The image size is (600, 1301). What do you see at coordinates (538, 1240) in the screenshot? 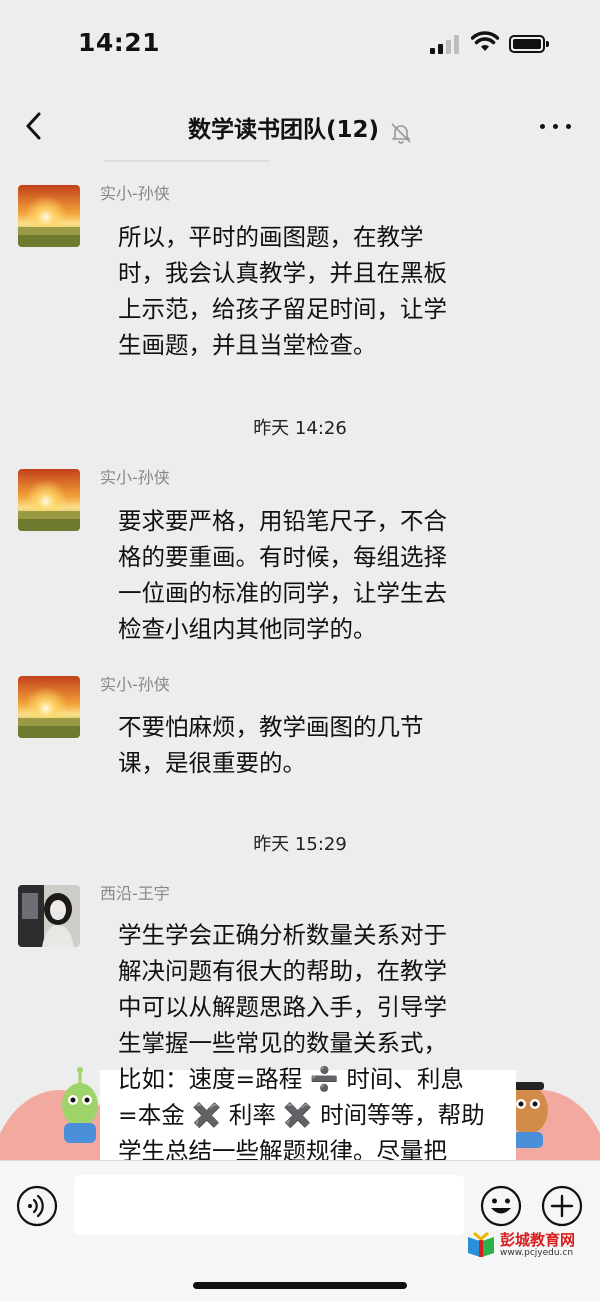
I see `watermark-title: 彭城教育网` at bounding box center [538, 1240].